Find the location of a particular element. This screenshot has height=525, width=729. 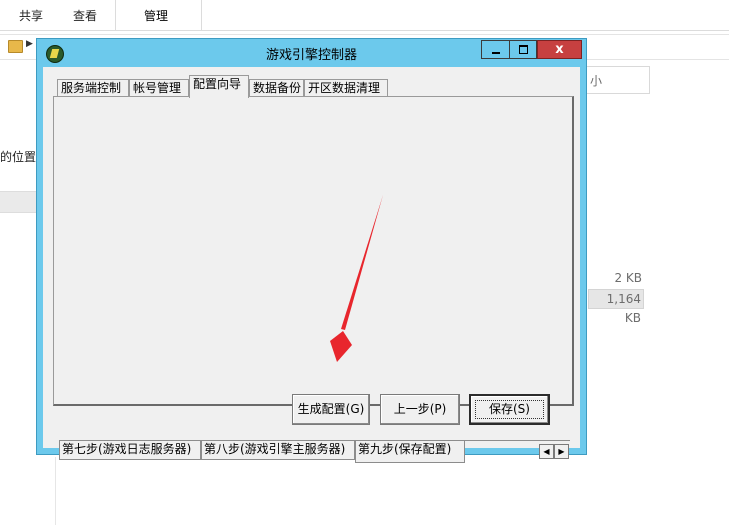

save-button: 保存(S) is located at coordinates (509, 409).